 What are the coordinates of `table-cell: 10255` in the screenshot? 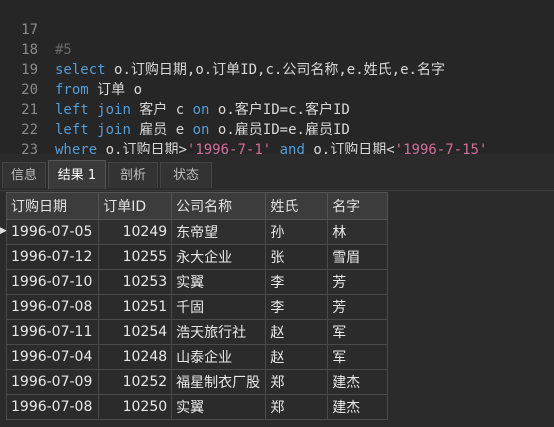 It's located at (135, 257).